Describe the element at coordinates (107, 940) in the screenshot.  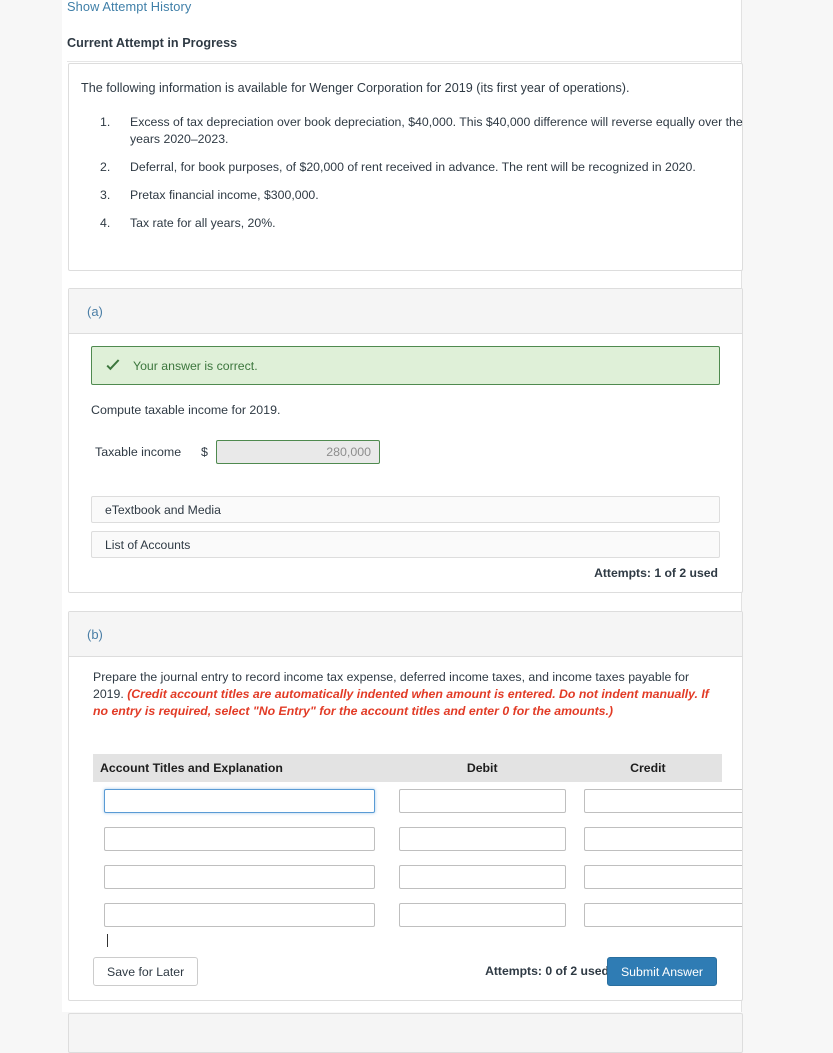
I see `text-cursor` at that location.